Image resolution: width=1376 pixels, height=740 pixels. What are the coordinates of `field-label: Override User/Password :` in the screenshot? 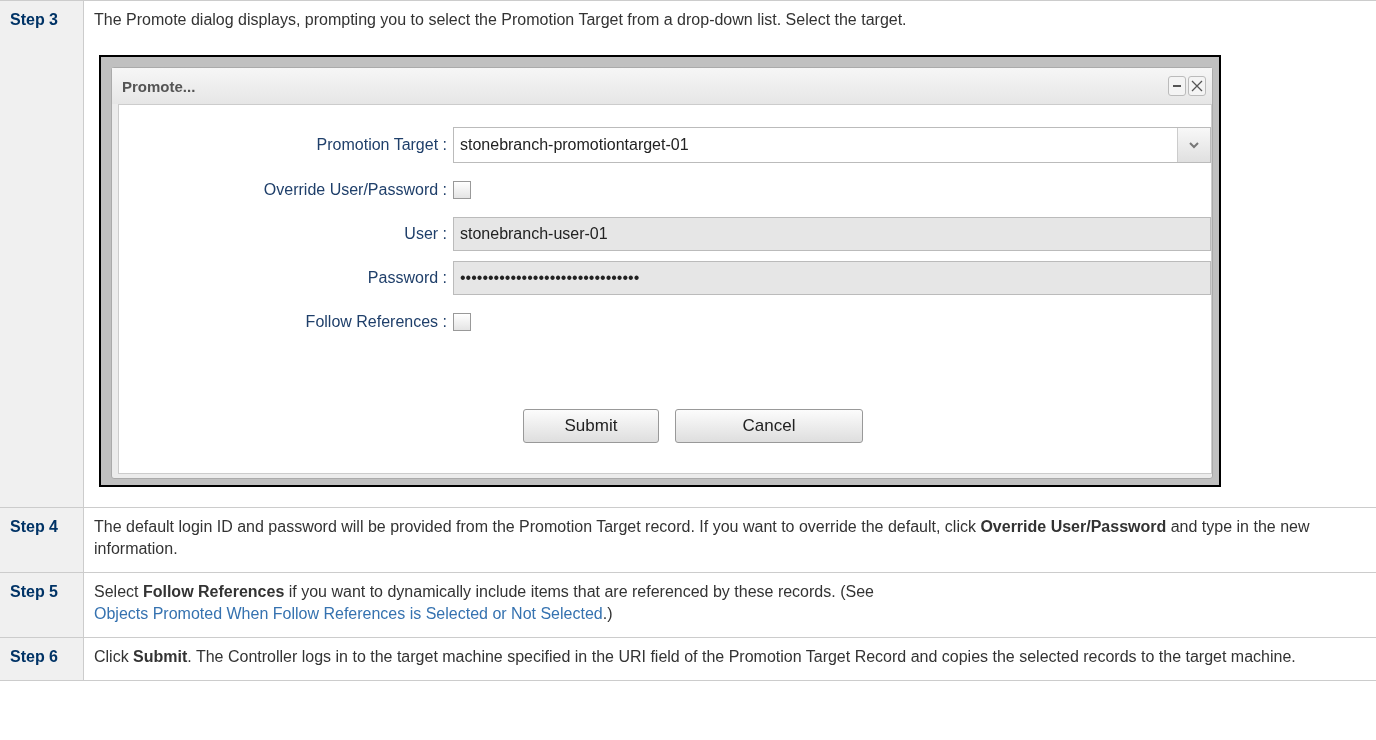 It's located at (355, 190).